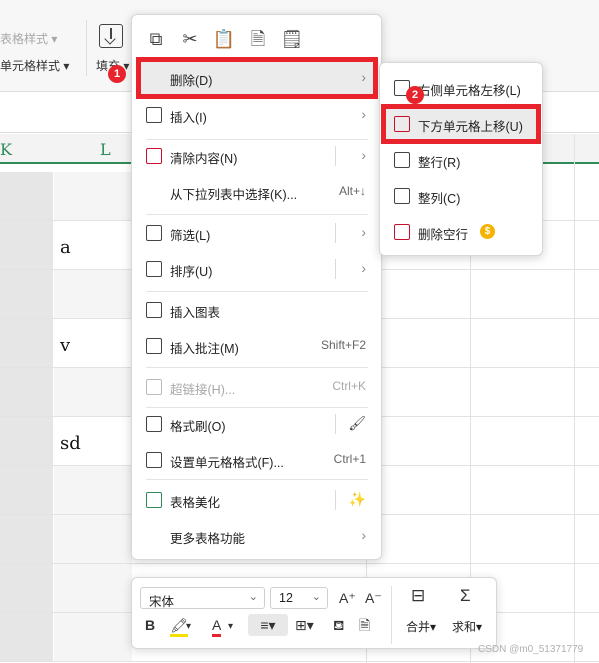  Describe the element at coordinates (65, 247) in the screenshot. I see `cell-value: a` at that location.